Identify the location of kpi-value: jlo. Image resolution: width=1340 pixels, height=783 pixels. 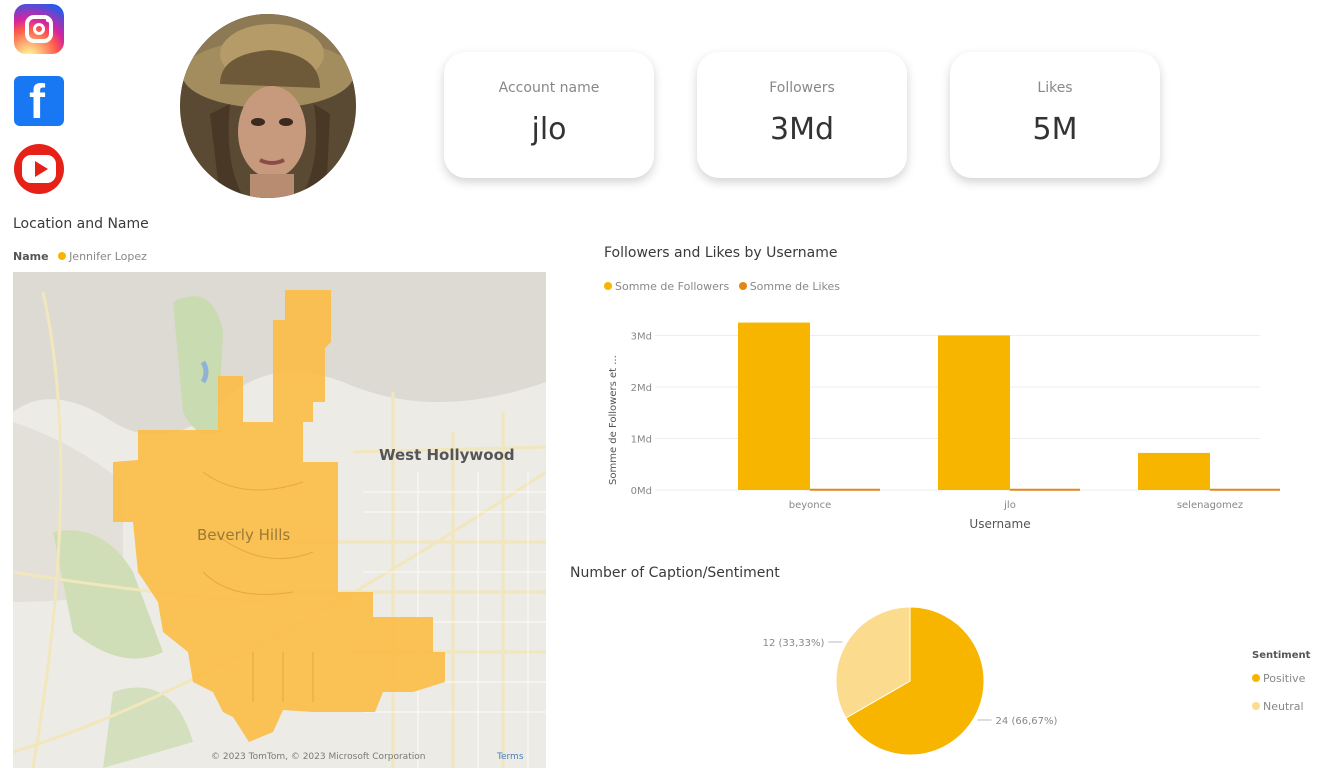
(549, 129).